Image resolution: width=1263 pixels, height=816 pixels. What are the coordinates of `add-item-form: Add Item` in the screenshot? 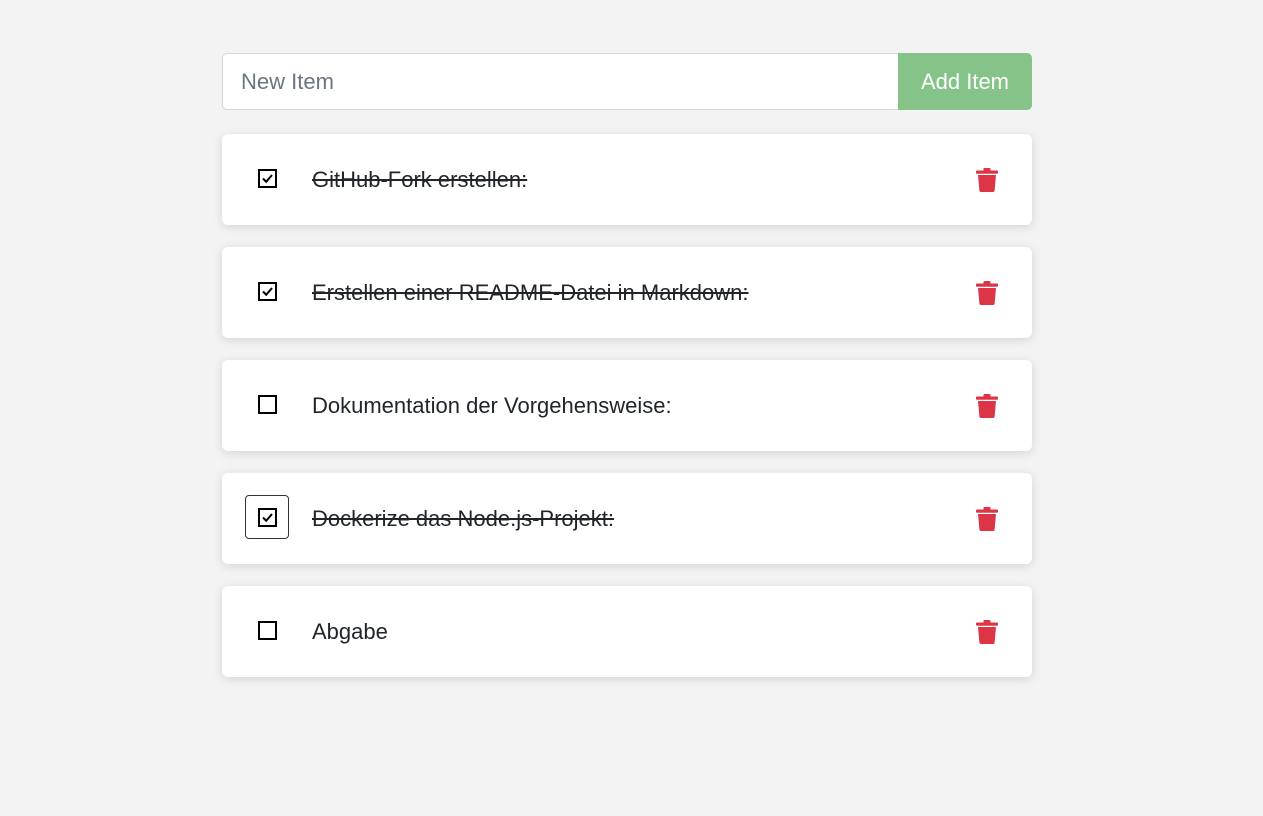 It's located at (627, 81).